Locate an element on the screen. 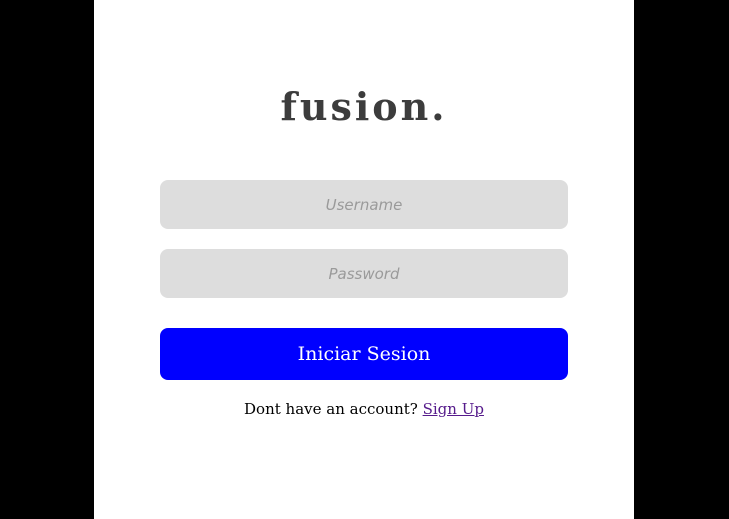 This screenshot has height=519, width=729. signup-link: Sign Up is located at coordinates (453, 409).